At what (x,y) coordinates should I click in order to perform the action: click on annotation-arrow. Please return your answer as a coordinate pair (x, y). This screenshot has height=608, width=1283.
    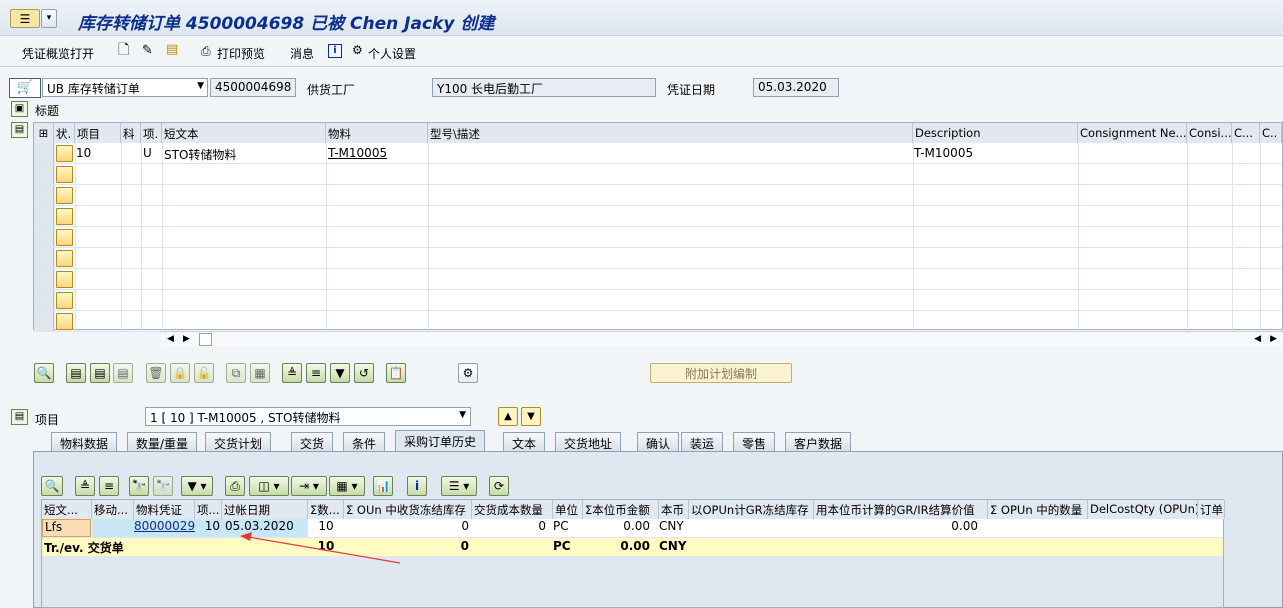
    Looking at the image, I should click on (320, 548).